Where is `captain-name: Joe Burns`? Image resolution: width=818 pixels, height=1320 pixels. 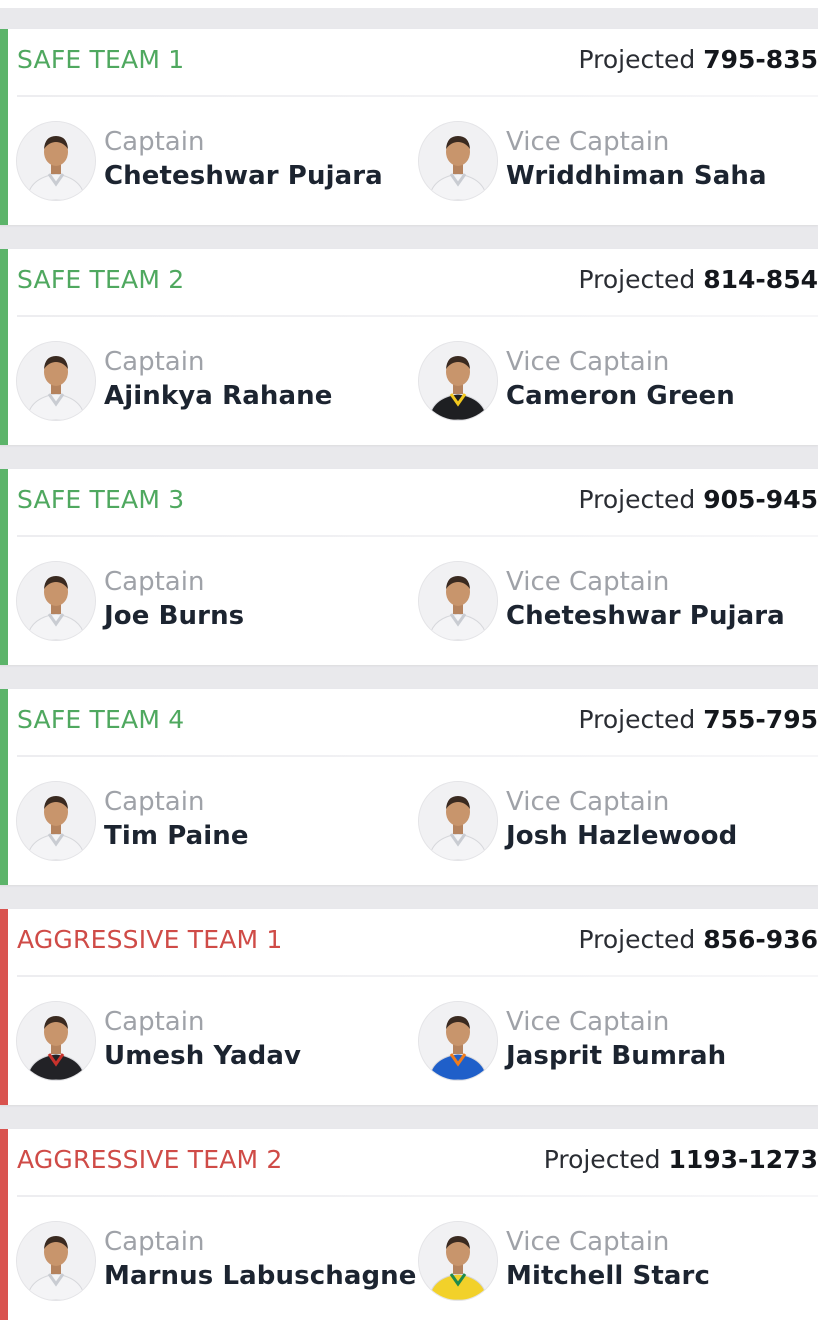 captain-name: Joe Burns is located at coordinates (174, 616).